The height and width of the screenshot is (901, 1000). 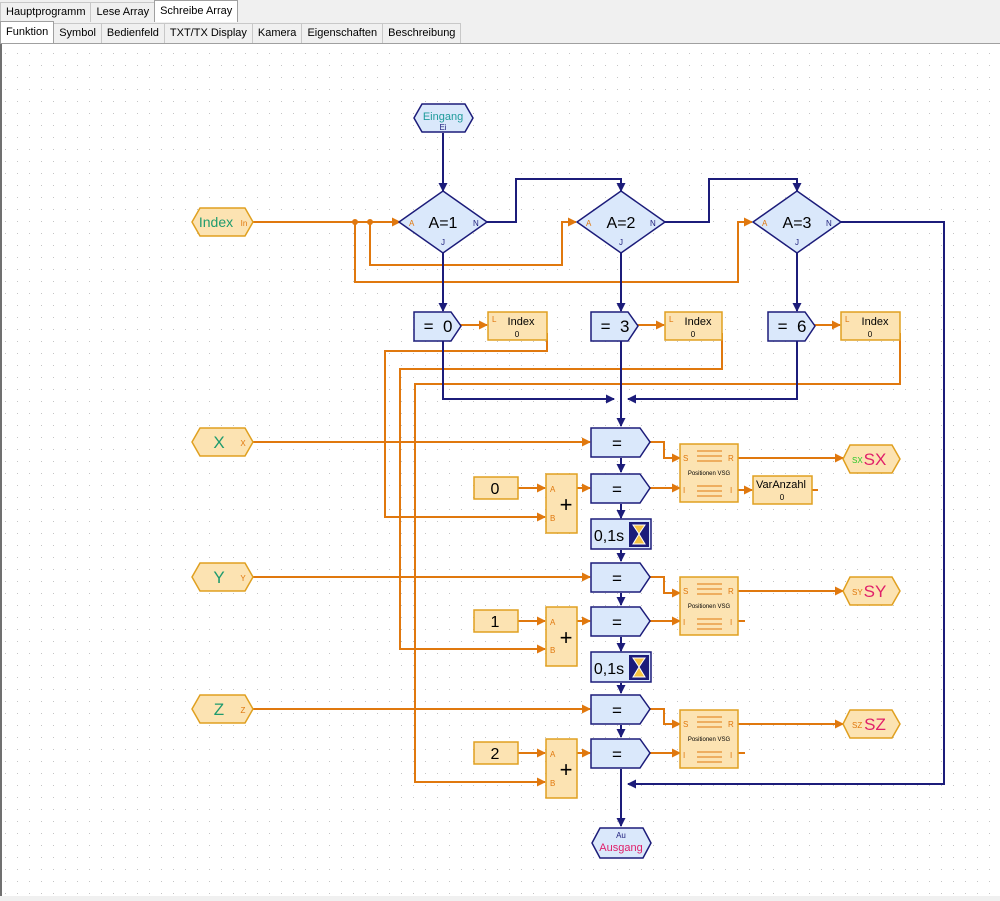 I want to click on assign-3: = 3, so click(x=614, y=326).